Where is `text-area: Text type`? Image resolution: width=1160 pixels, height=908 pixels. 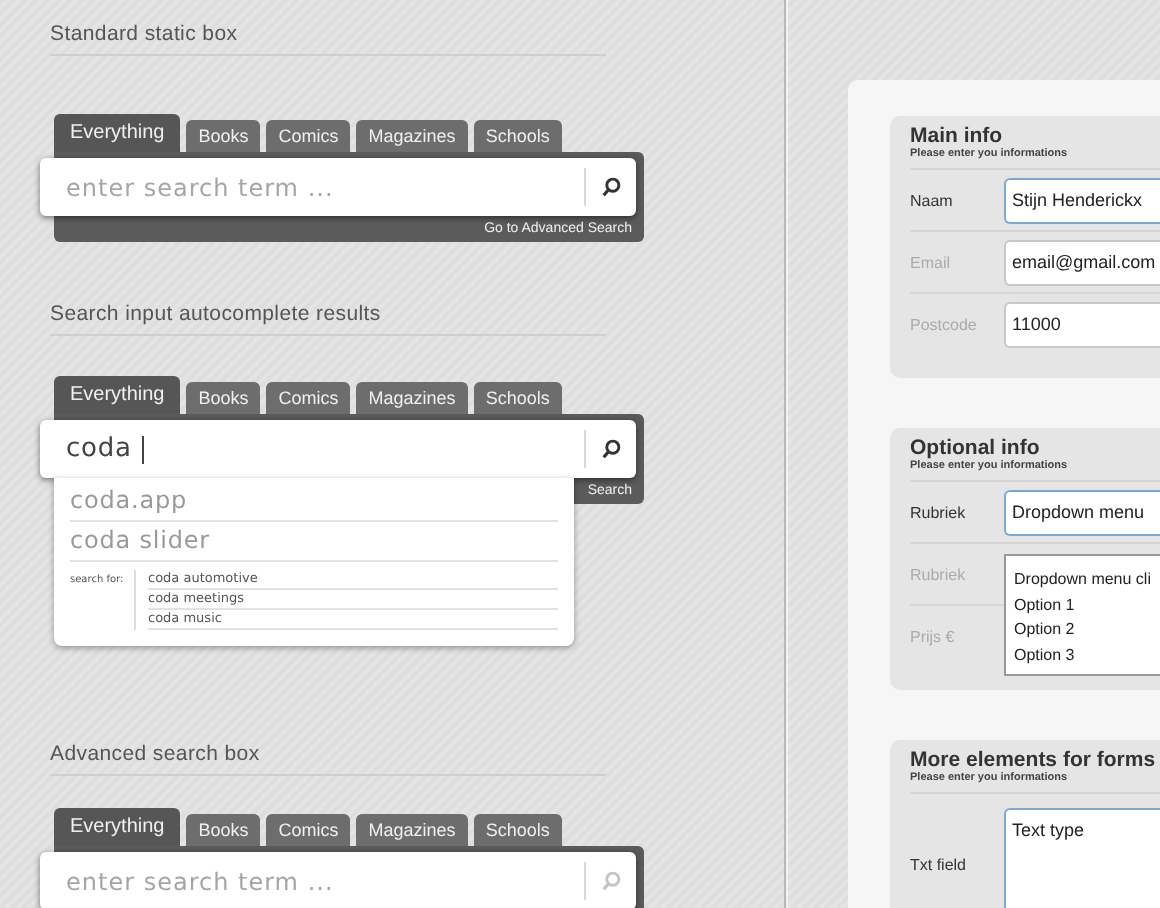
text-area: Text type is located at coordinates (1082, 858).